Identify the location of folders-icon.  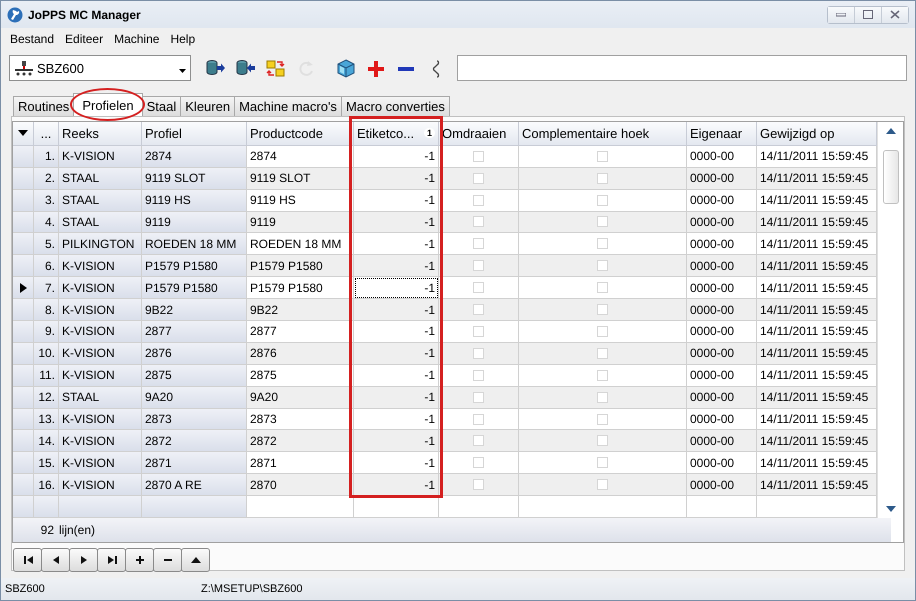
(276, 68).